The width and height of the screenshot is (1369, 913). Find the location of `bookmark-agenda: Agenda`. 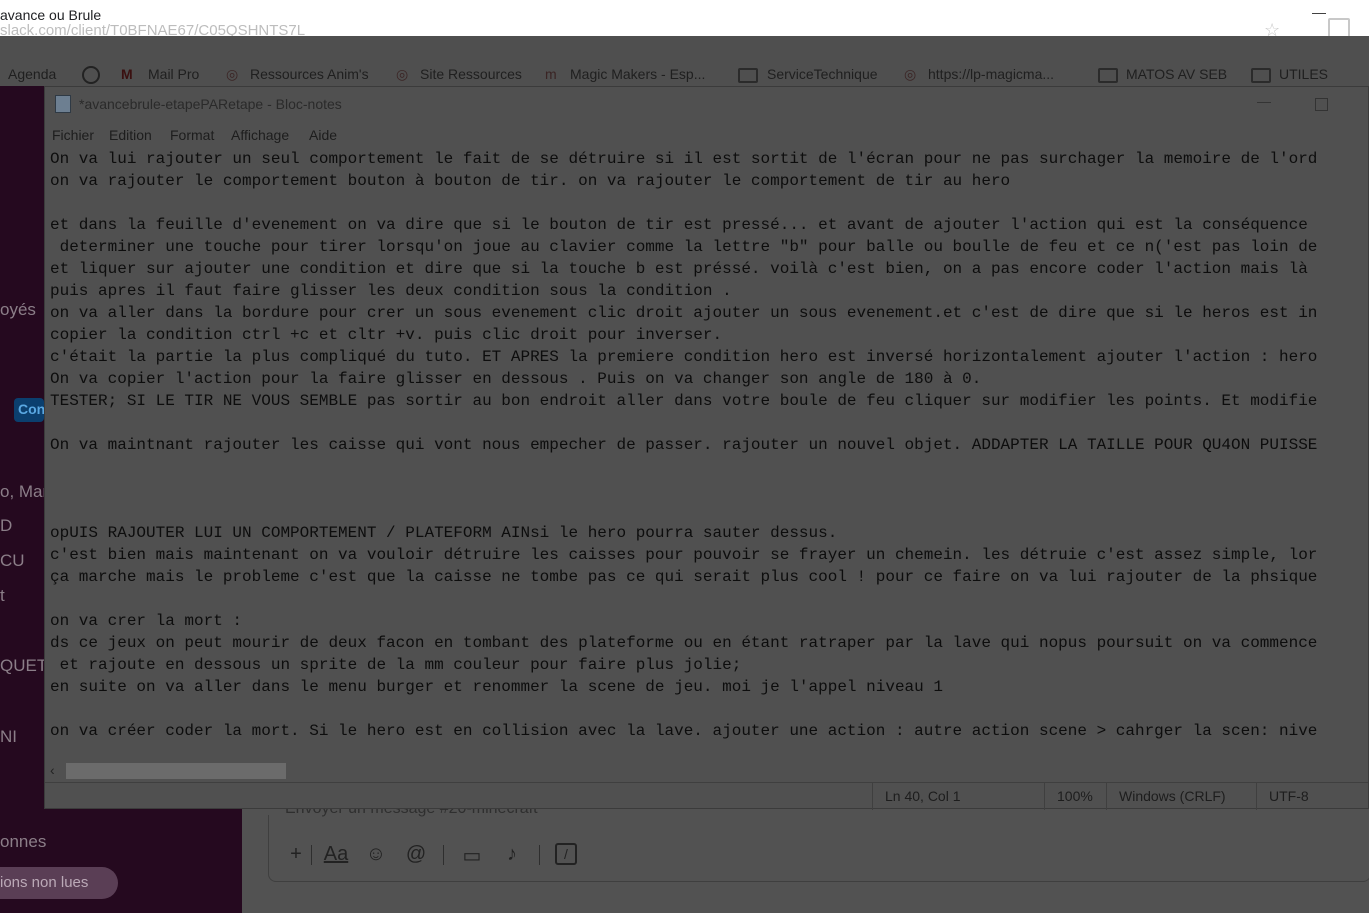

bookmark-agenda: Agenda is located at coordinates (32, 74).